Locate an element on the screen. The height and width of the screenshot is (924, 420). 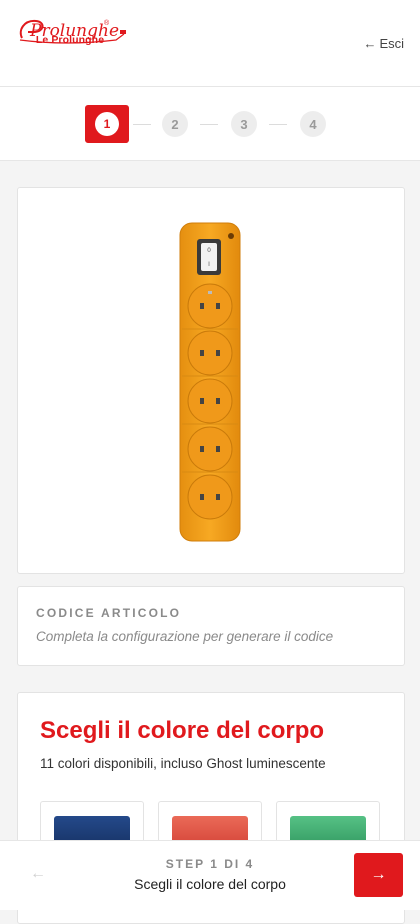
exit-link: ← Esci is located at coordinates (383, 43).